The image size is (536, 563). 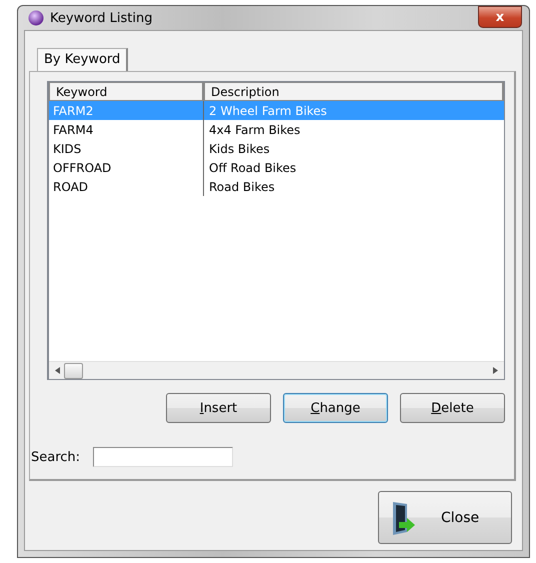 I want to click on search-field, so click(x=163, y=457).